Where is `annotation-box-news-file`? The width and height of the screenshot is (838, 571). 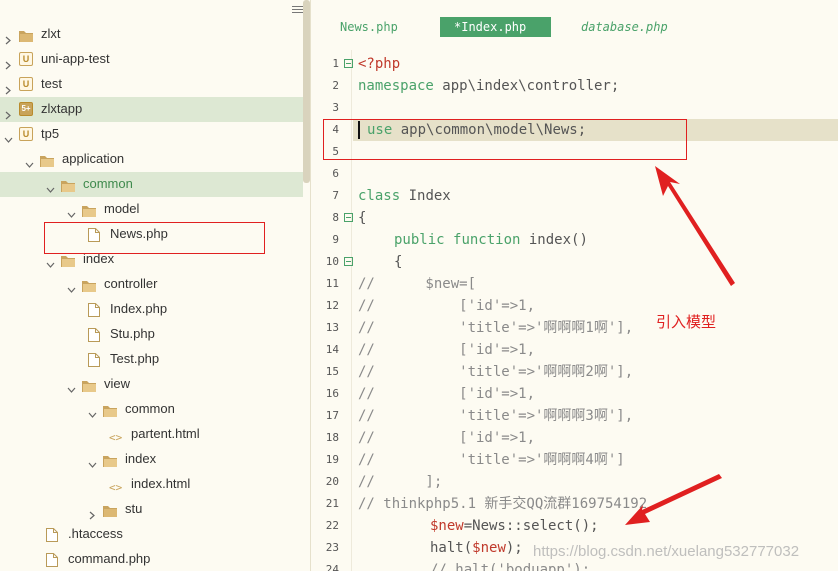
annotation-box-news-file is located at coordinates (154, 238).